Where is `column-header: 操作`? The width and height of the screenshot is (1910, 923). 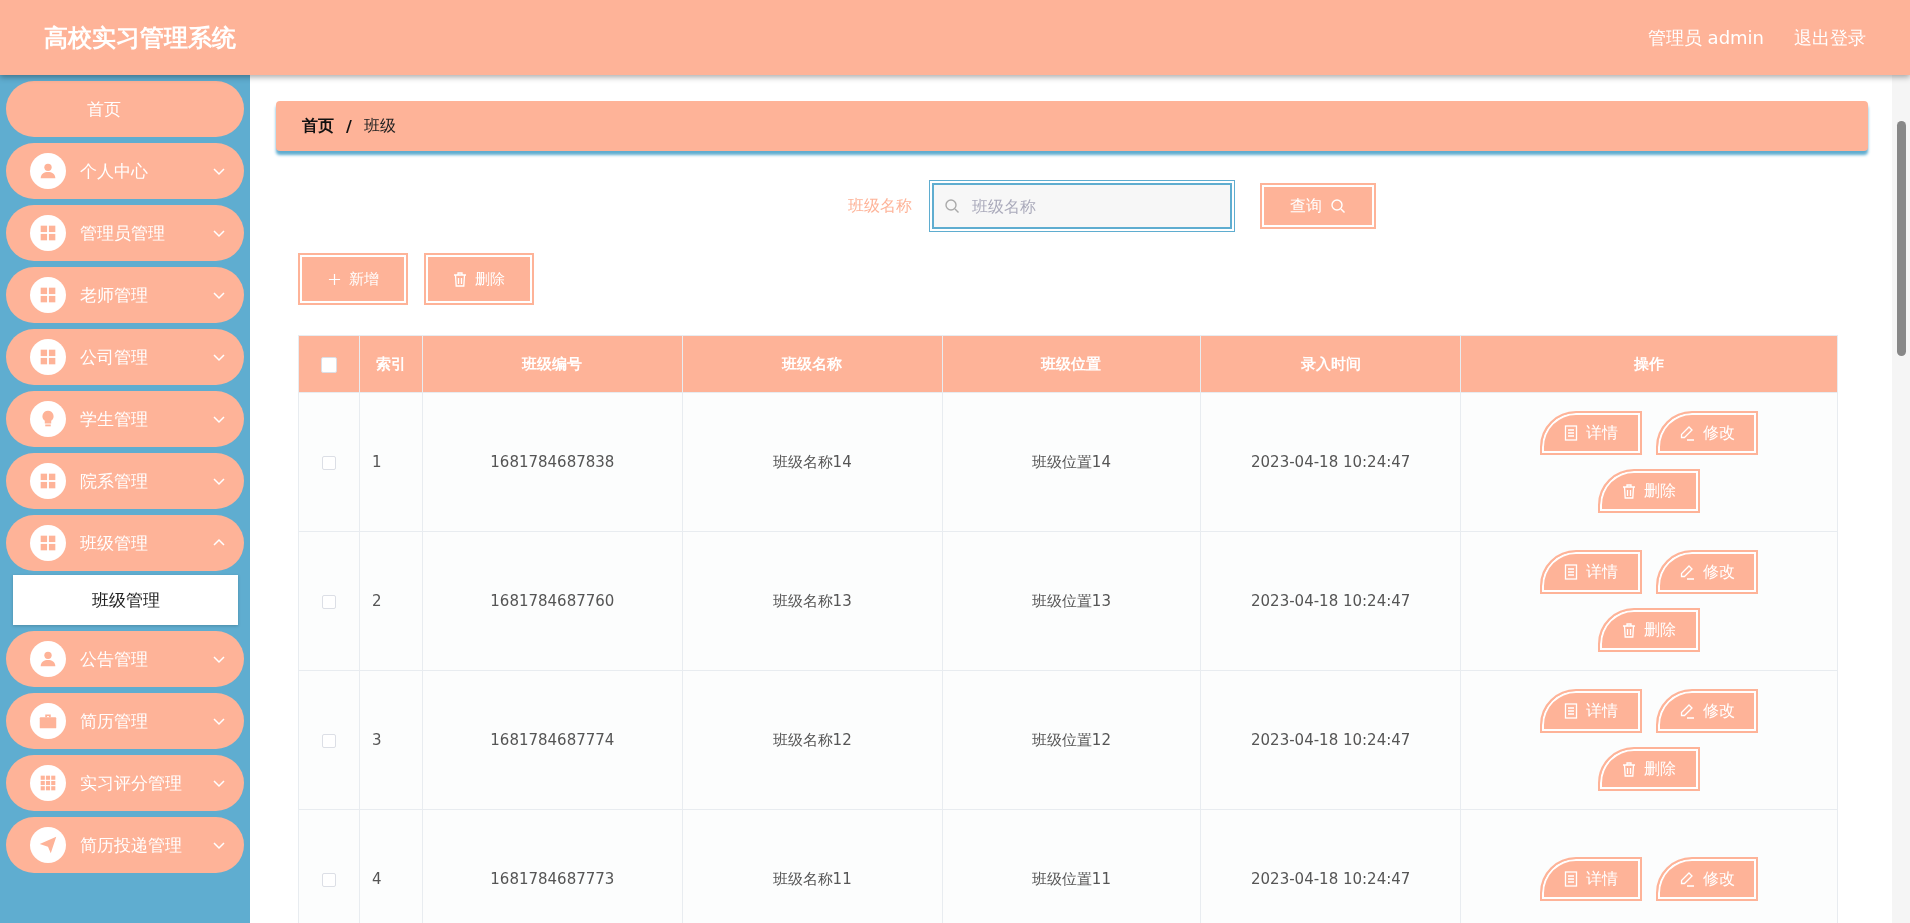
column-header: 操作 is located at coordinates (1649, 363).